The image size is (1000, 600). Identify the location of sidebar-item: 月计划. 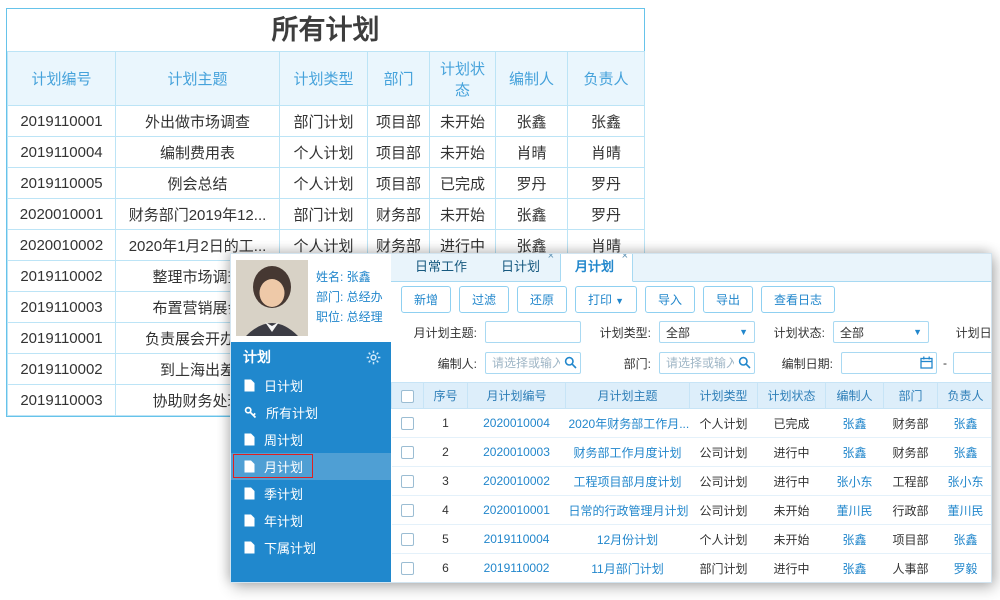
(311, 466).